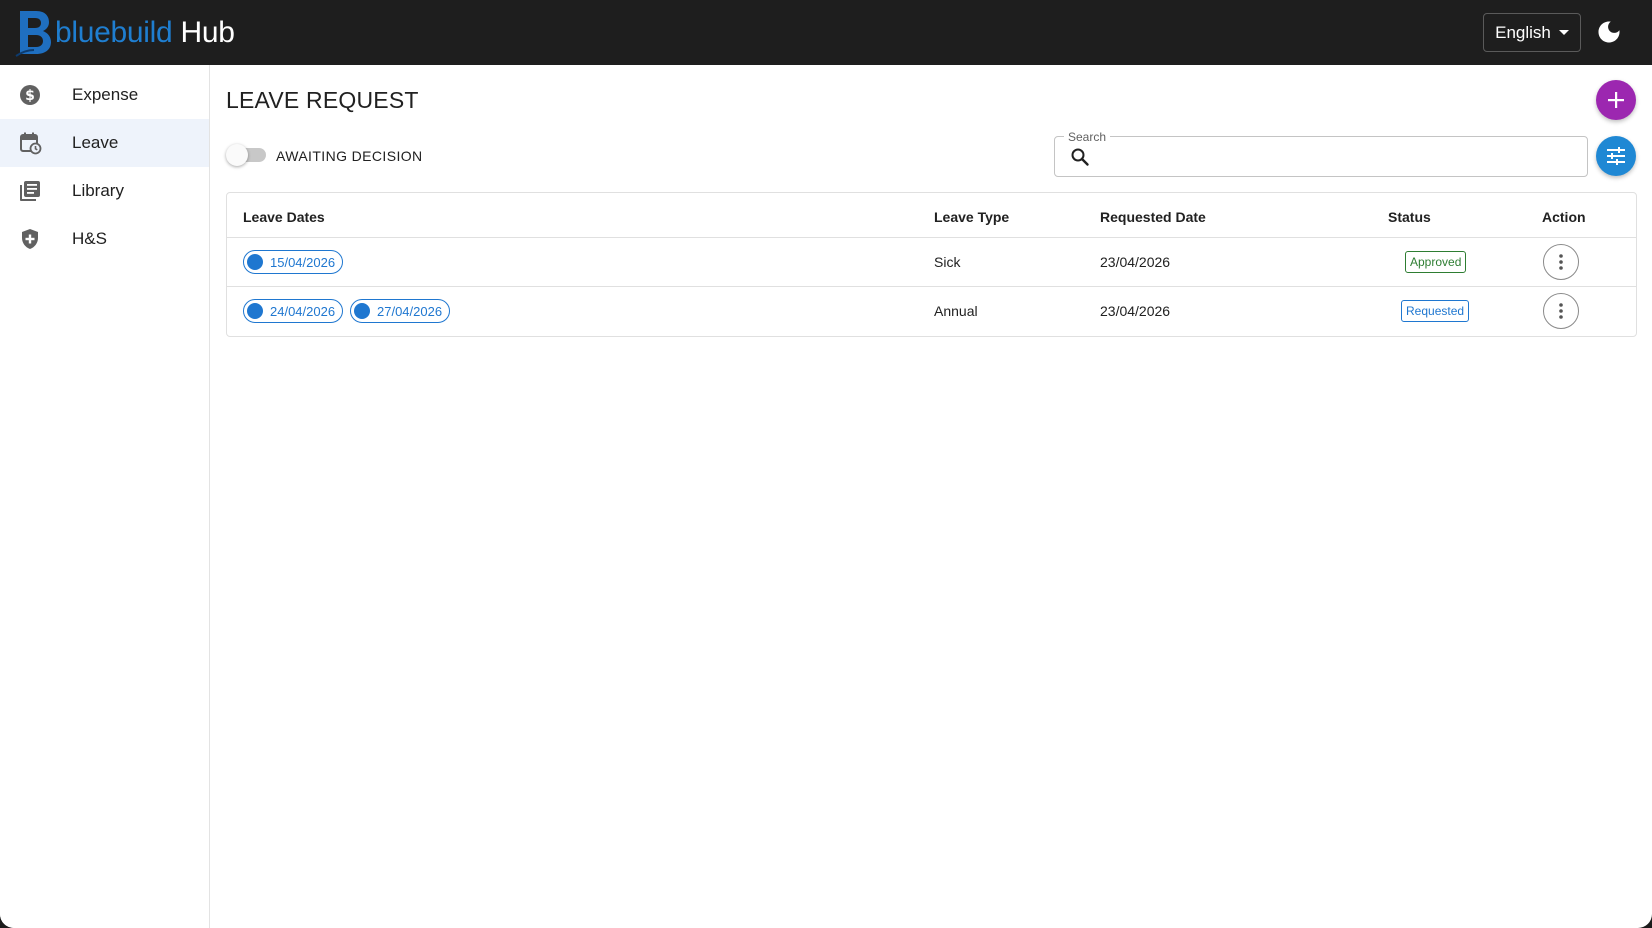 This screenshot has height=928, width=1652. I want to click on sidebar-item-leave: Leave, so click(104, 143).